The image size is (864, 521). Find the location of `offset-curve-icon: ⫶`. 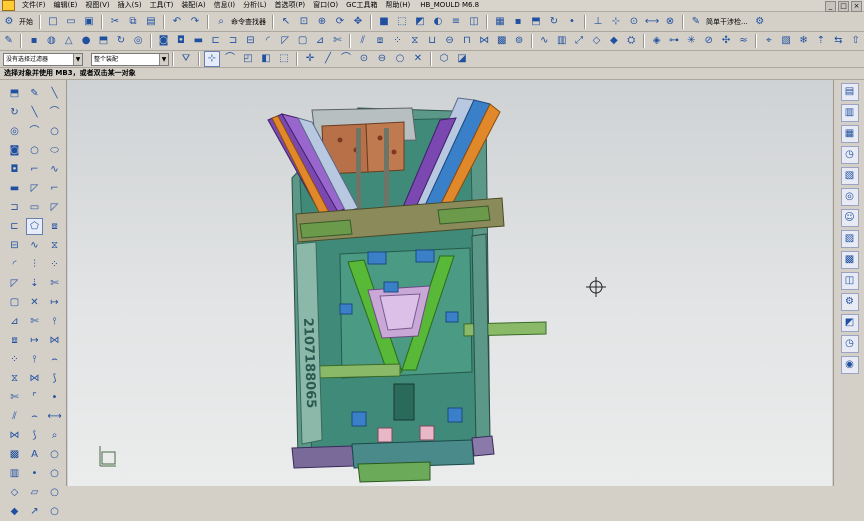

offset-curve-icon: ⫶ is located at coordinates (34, 264).